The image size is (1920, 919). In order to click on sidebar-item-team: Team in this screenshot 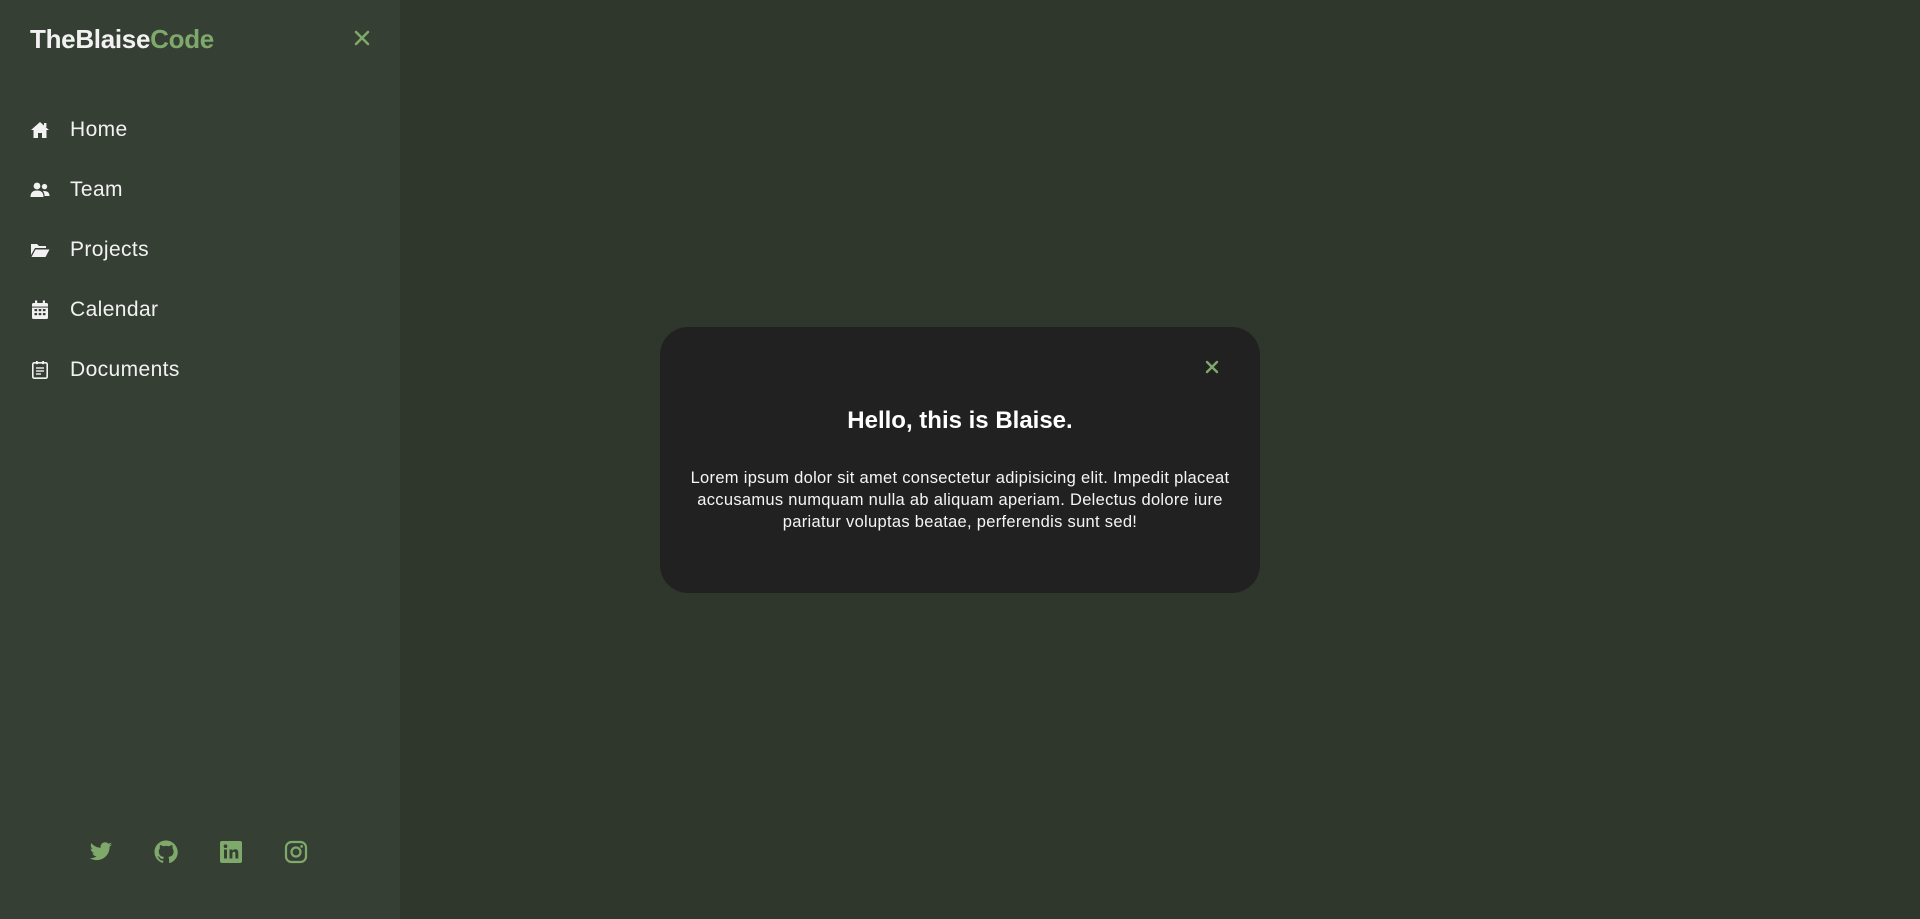, I will do `click(200, 190)`.